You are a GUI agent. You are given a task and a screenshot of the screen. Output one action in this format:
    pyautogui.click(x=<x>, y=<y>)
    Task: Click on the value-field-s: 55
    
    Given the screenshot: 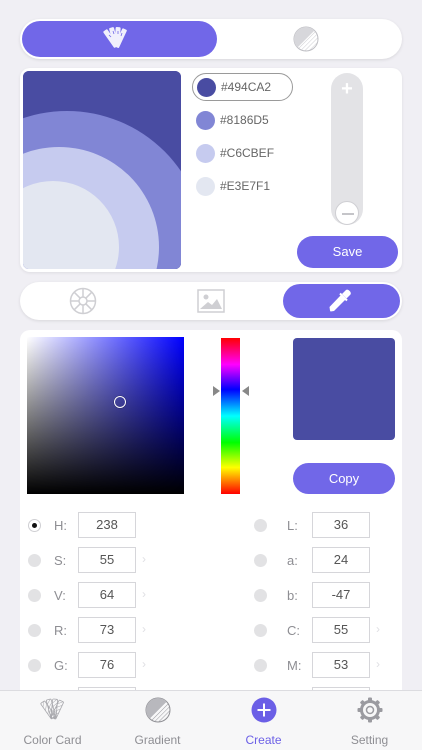 What is the action you would take?
    pyautogui.click(x=107, y=560)
    